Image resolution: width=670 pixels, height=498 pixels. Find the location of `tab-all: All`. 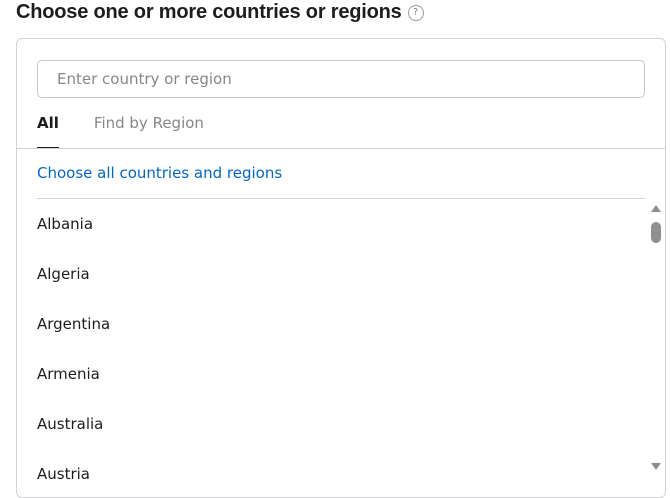

tab-all: All is located at coordinates (48, 130).